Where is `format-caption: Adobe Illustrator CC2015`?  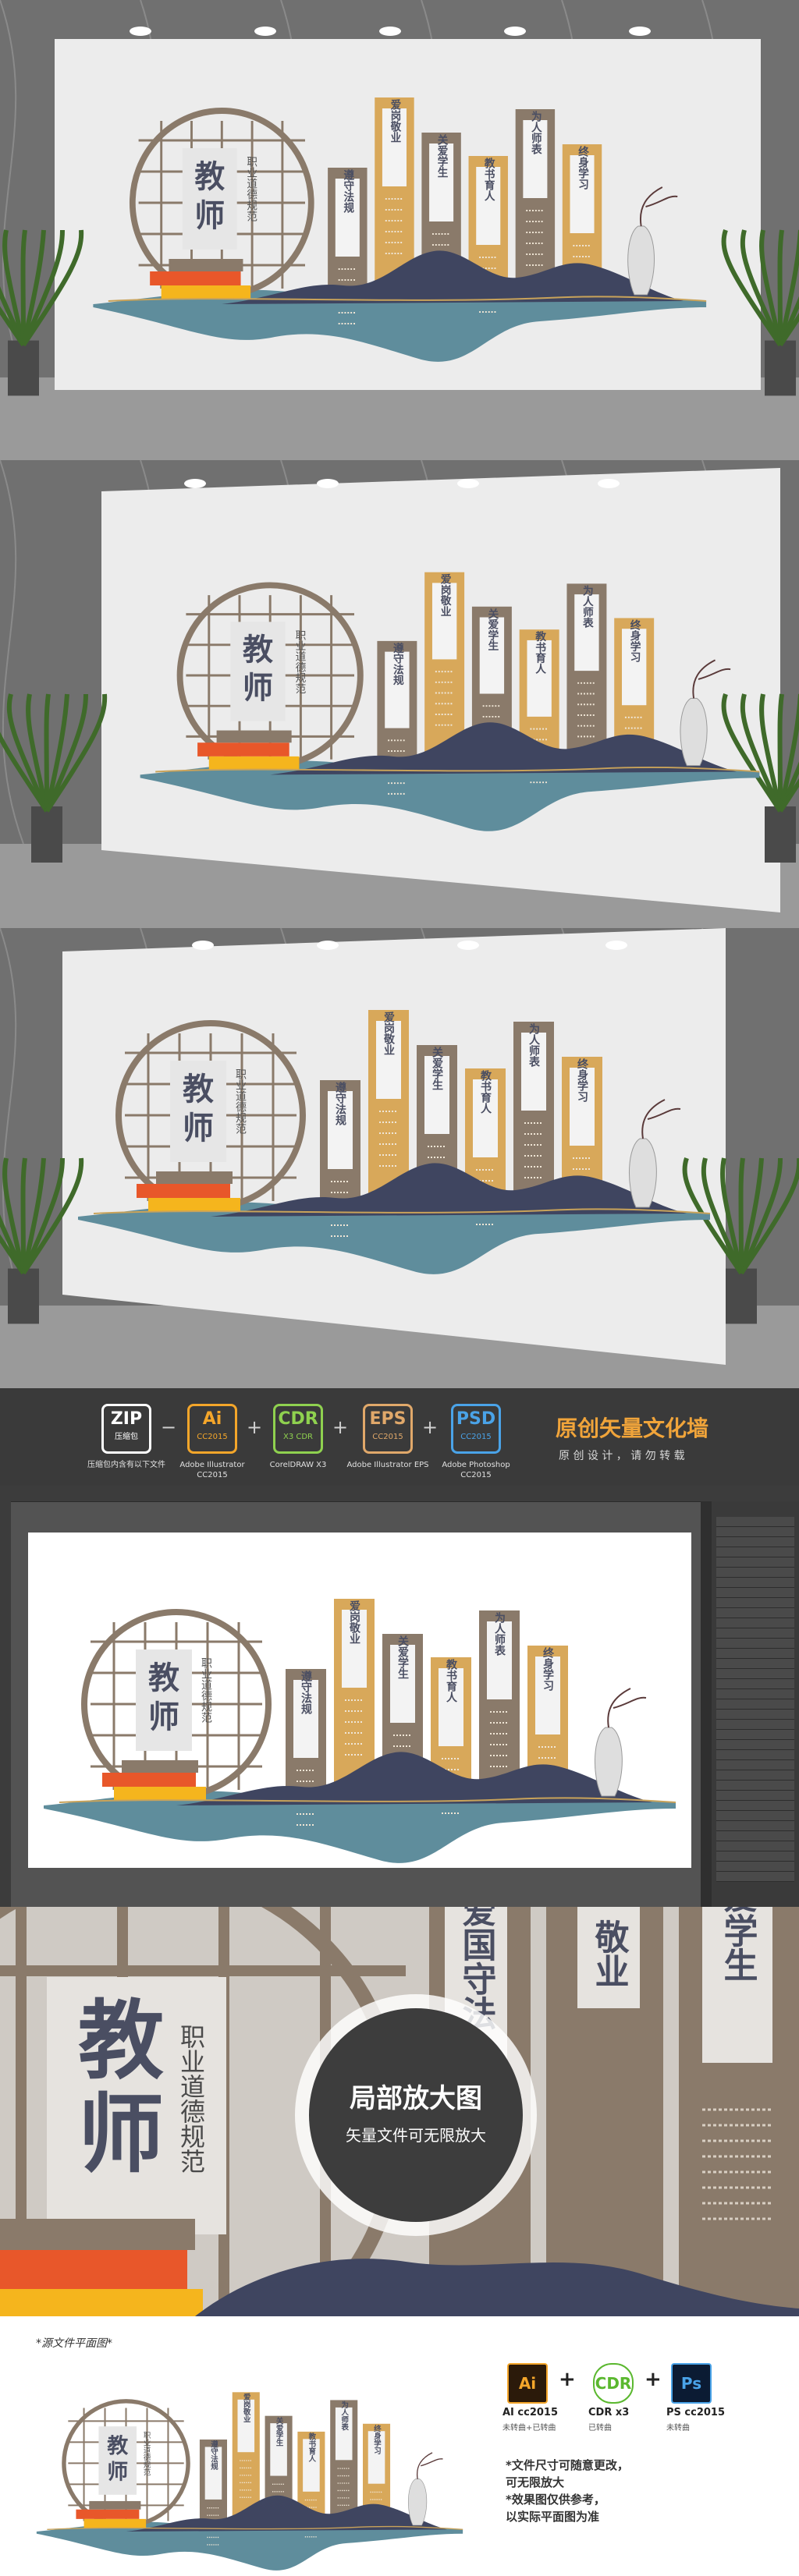 format-caption: Adobe Illustrator CC2015 is located at coordinates (212, 1470).